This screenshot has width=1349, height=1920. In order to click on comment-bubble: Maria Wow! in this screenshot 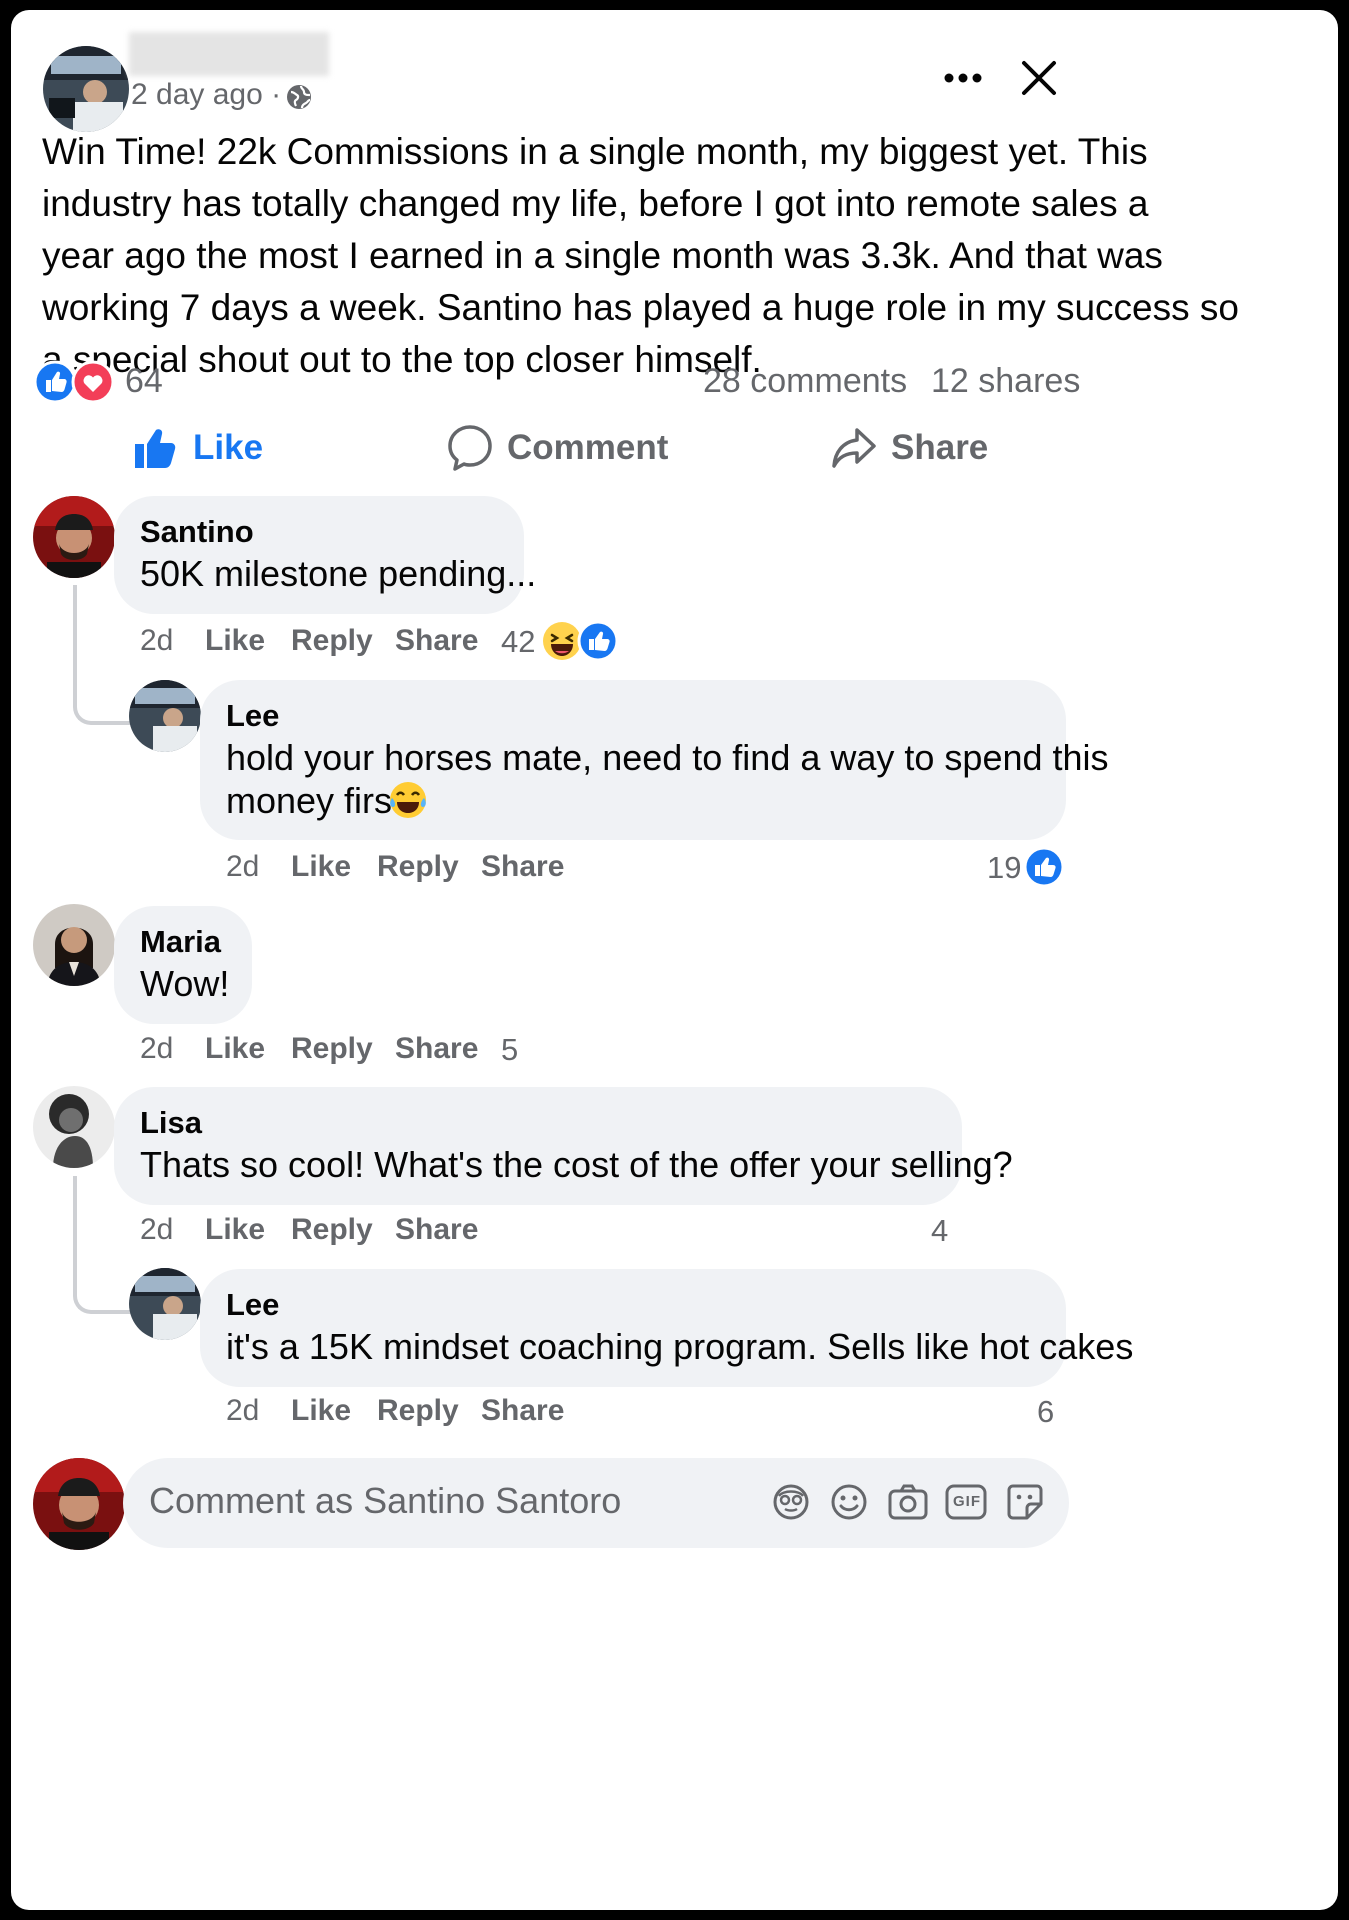, I will do `click(183, 965)`.